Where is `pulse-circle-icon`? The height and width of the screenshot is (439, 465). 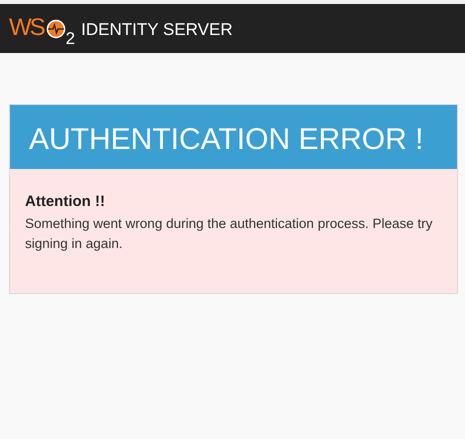
pulse-circle-icon is located at coordinates (56, 28).